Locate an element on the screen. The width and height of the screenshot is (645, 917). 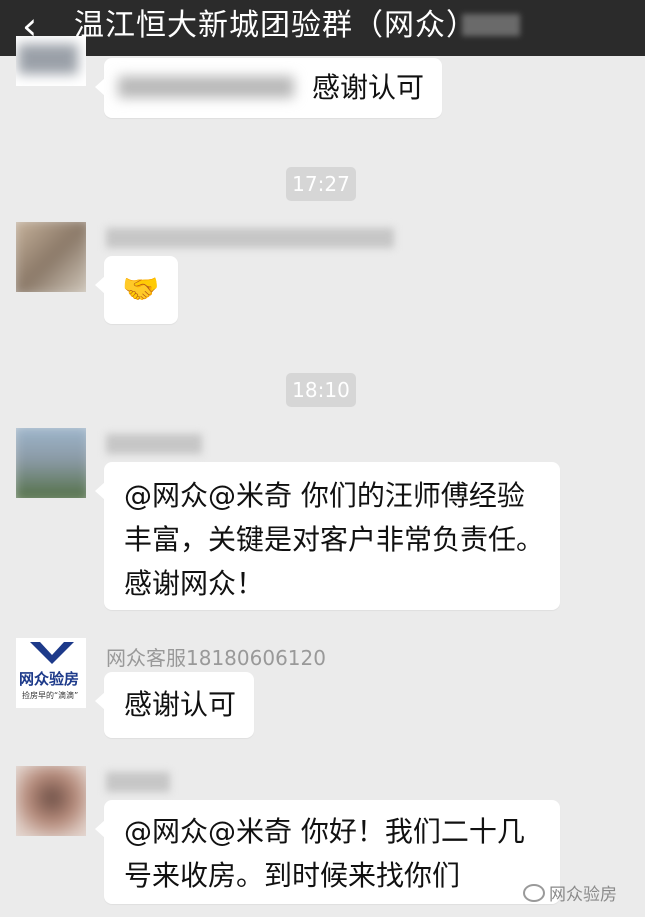
watermark: 网众验房 is located at coordinates (570, 892).